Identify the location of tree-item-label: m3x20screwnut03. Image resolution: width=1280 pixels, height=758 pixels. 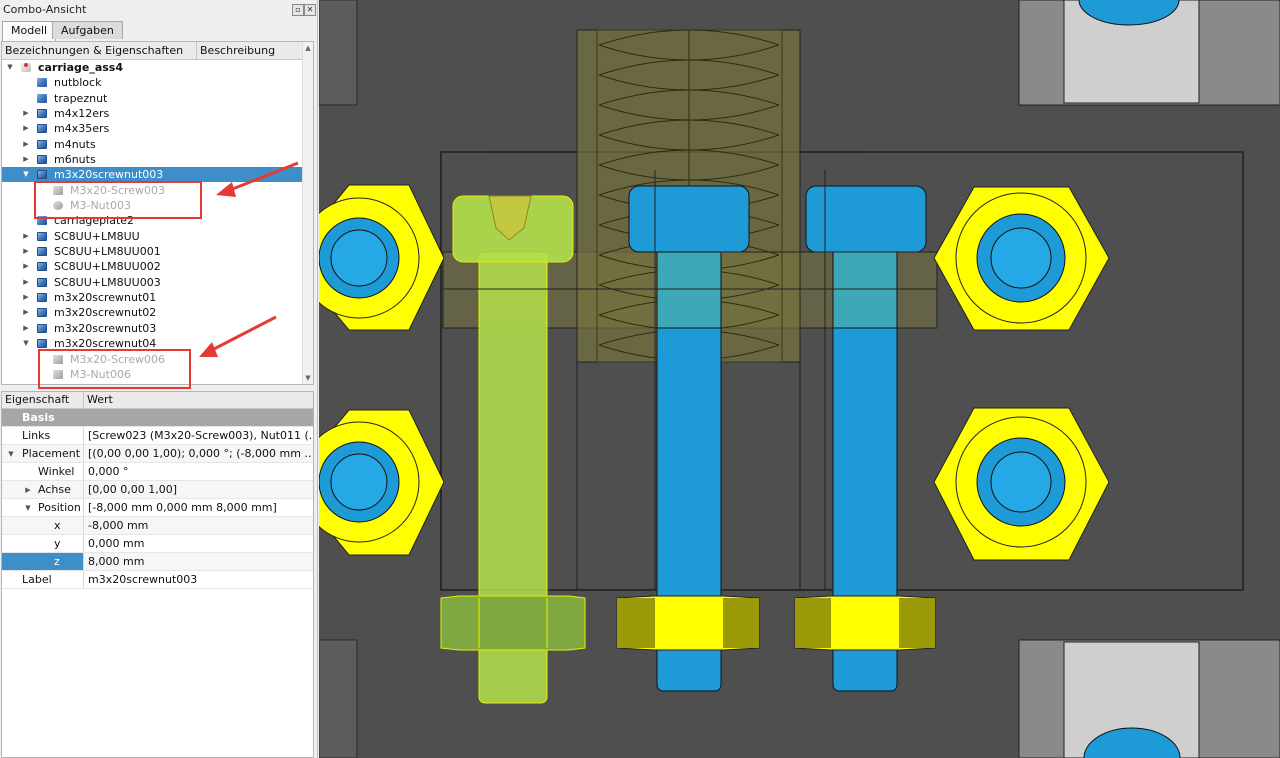
(105, 328).